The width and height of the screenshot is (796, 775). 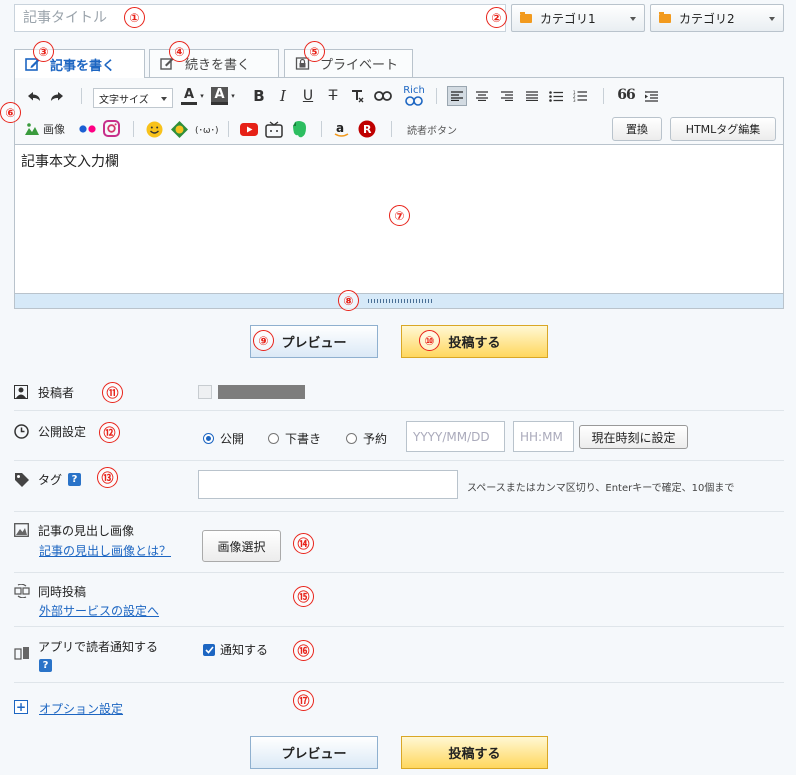 What do you see at coordinates (81, 708) in the screenshot?
I see `option-settings-link: オプション設定` at bounding box center [81, 708].